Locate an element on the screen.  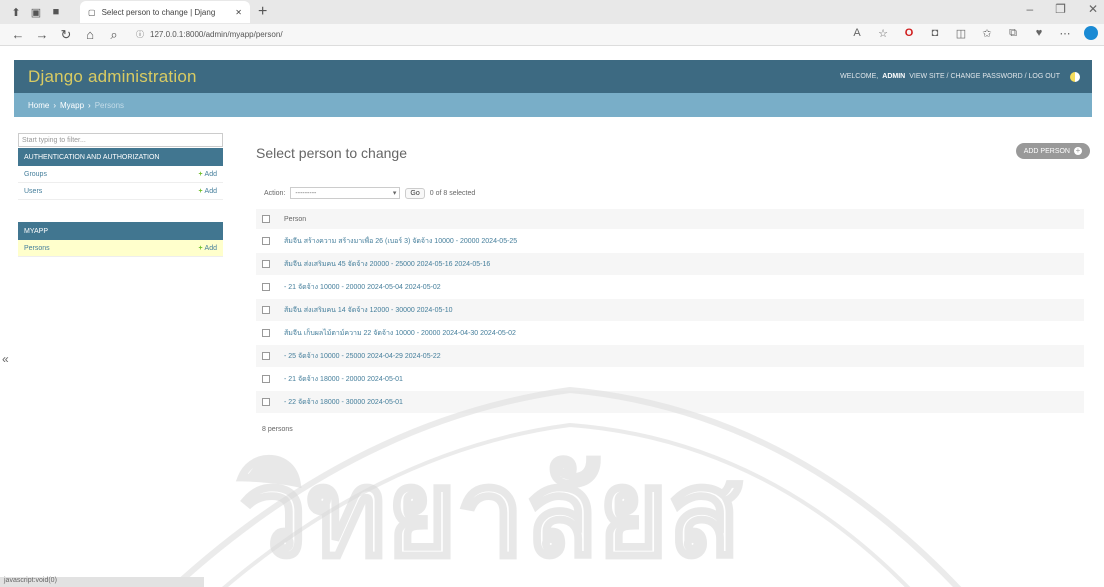
window-controls: – ❐ ✕ is located at coordinates (1062, 9).